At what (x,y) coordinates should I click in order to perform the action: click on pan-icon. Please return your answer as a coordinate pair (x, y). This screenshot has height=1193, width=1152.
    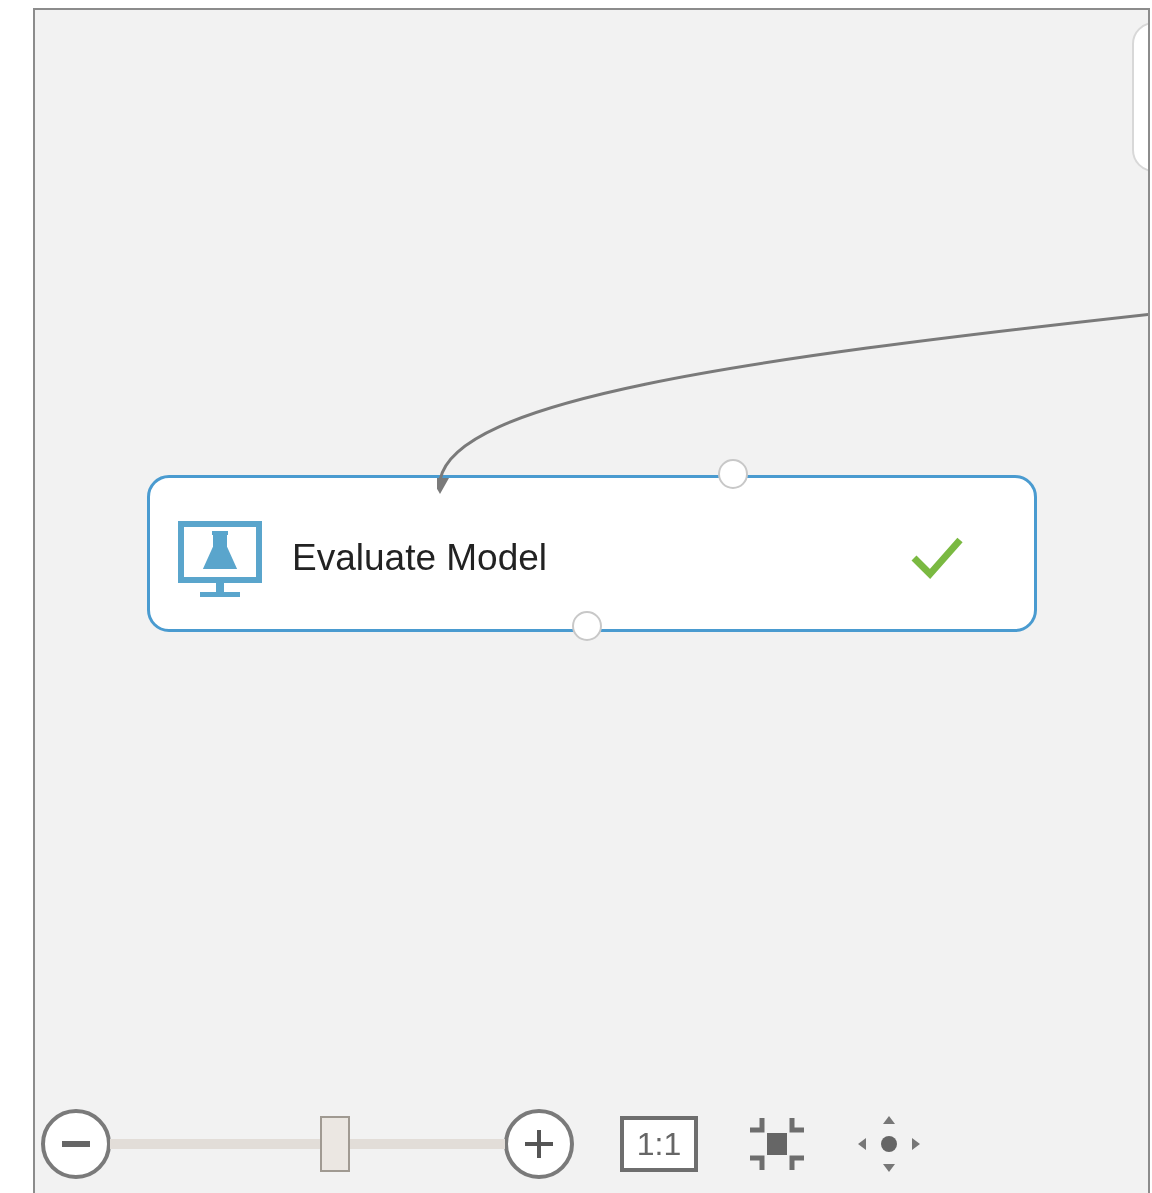
    Looking at the image, I should click on (889, 1144).